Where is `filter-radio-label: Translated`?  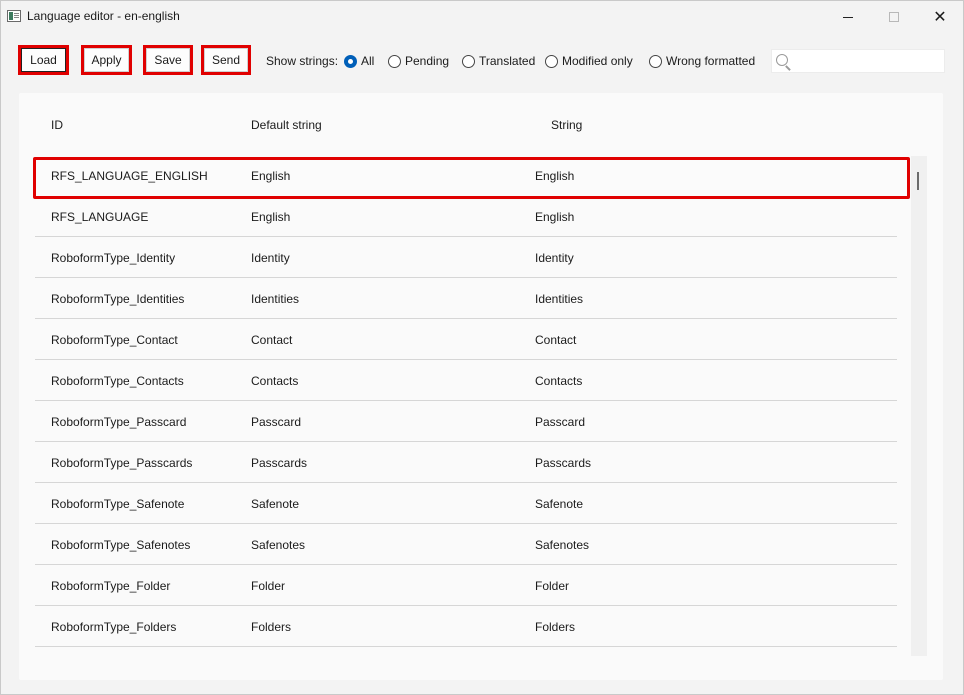 filter-radio-label: Translated is located at coordinates (507, 61).